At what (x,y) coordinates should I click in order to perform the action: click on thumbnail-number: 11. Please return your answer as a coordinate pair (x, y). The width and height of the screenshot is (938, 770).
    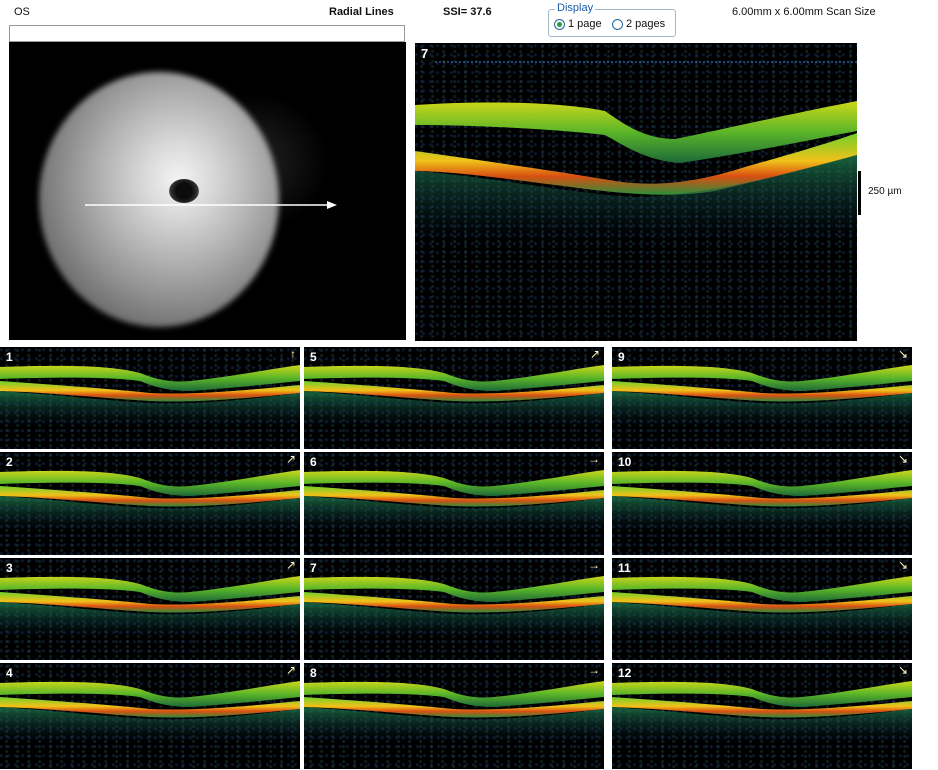
    Looking at the image, I should click on (624, 568).